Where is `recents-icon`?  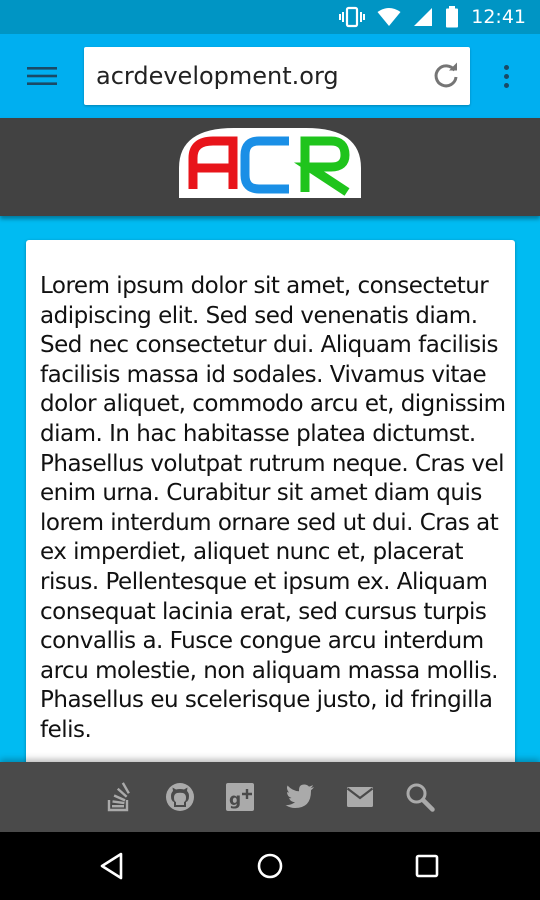
recents-icon is located at coordinates (427, 866).